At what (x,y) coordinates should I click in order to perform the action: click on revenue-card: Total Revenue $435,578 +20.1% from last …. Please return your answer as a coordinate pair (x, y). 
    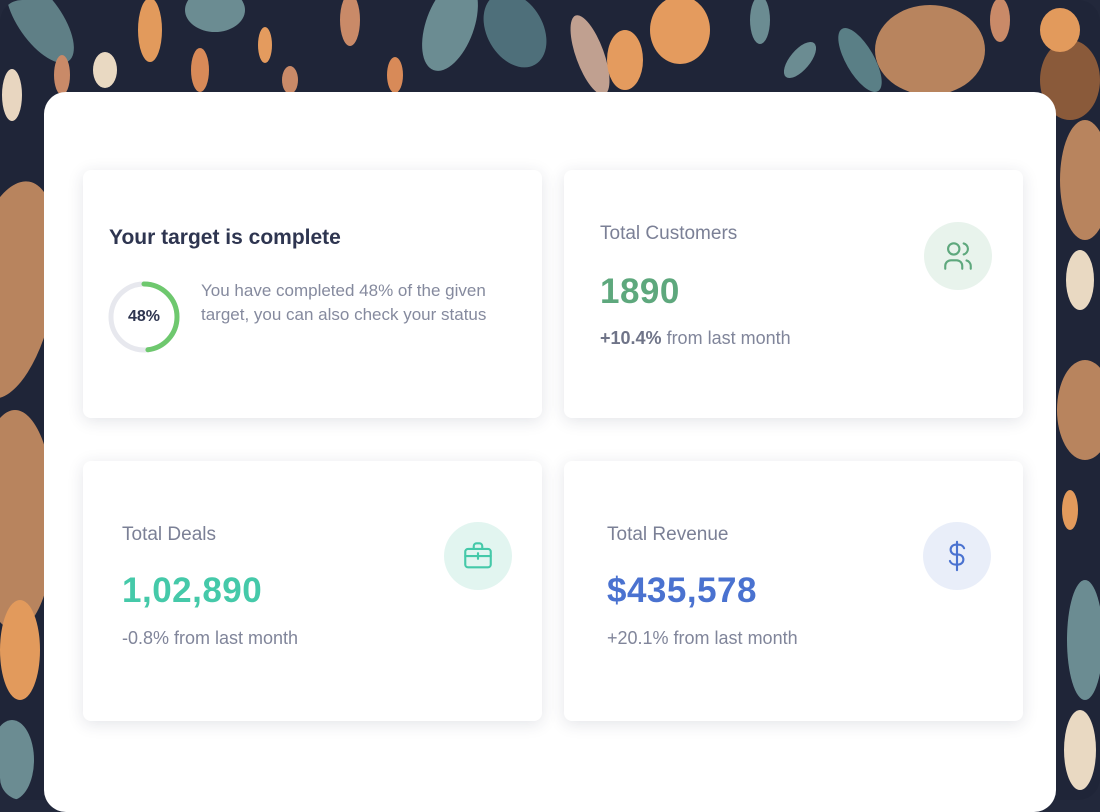
    Looking at the image, I should click on (793, 591).